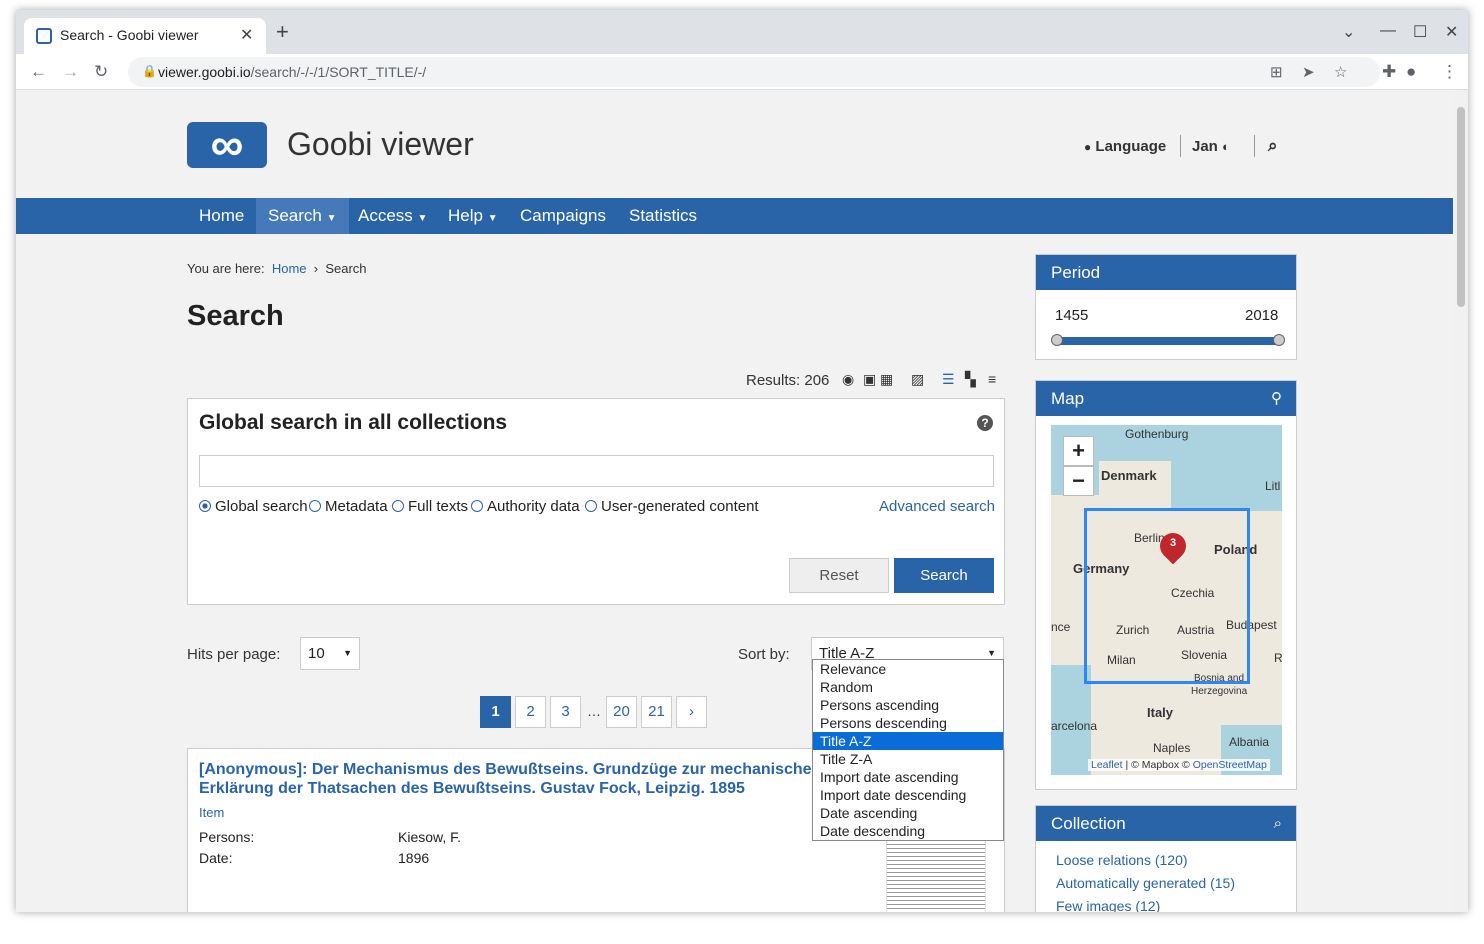 Image resolution: width=1484 pixels, height=944 pixels. I want to click on hit-persons-value: Kiesow, F., so click(430, 837).